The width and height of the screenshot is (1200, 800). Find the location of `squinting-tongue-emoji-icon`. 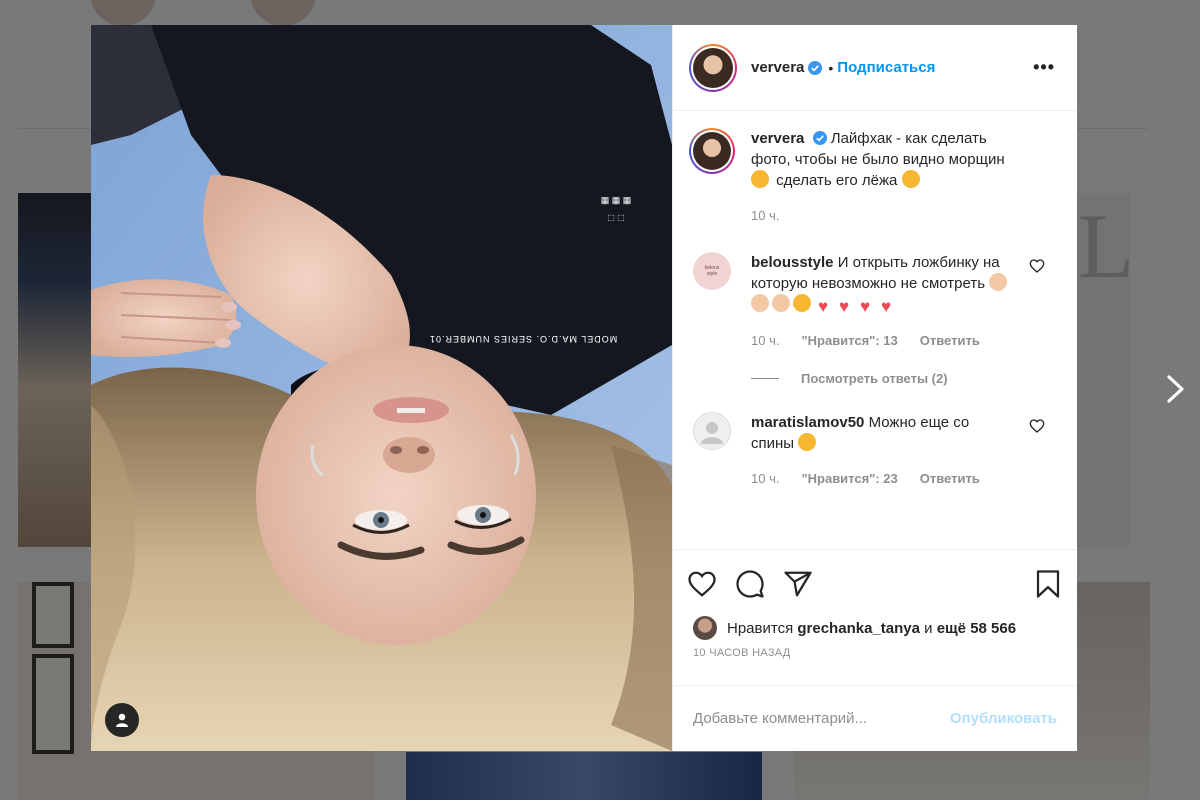

squinting-tongue-emoji-icon is located at coordinates (760, 179).